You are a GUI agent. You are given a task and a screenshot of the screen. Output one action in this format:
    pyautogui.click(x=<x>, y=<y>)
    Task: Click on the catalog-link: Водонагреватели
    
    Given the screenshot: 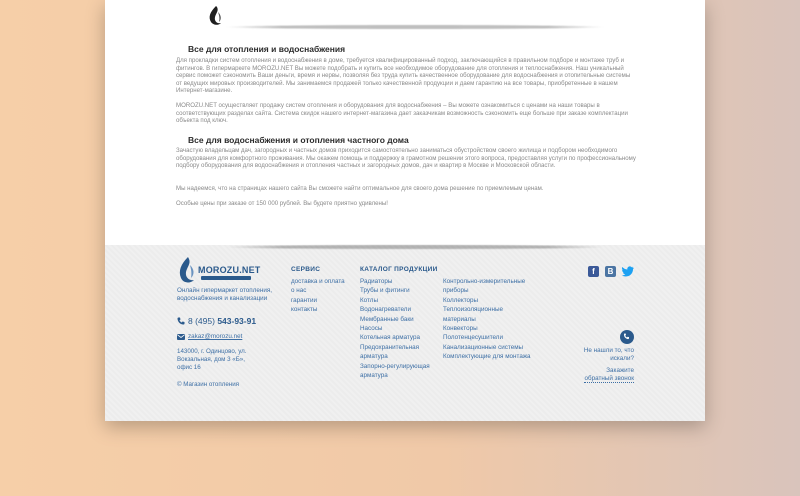 What is the action you would take?
    pyautogui.click(x=400, y=309)
    